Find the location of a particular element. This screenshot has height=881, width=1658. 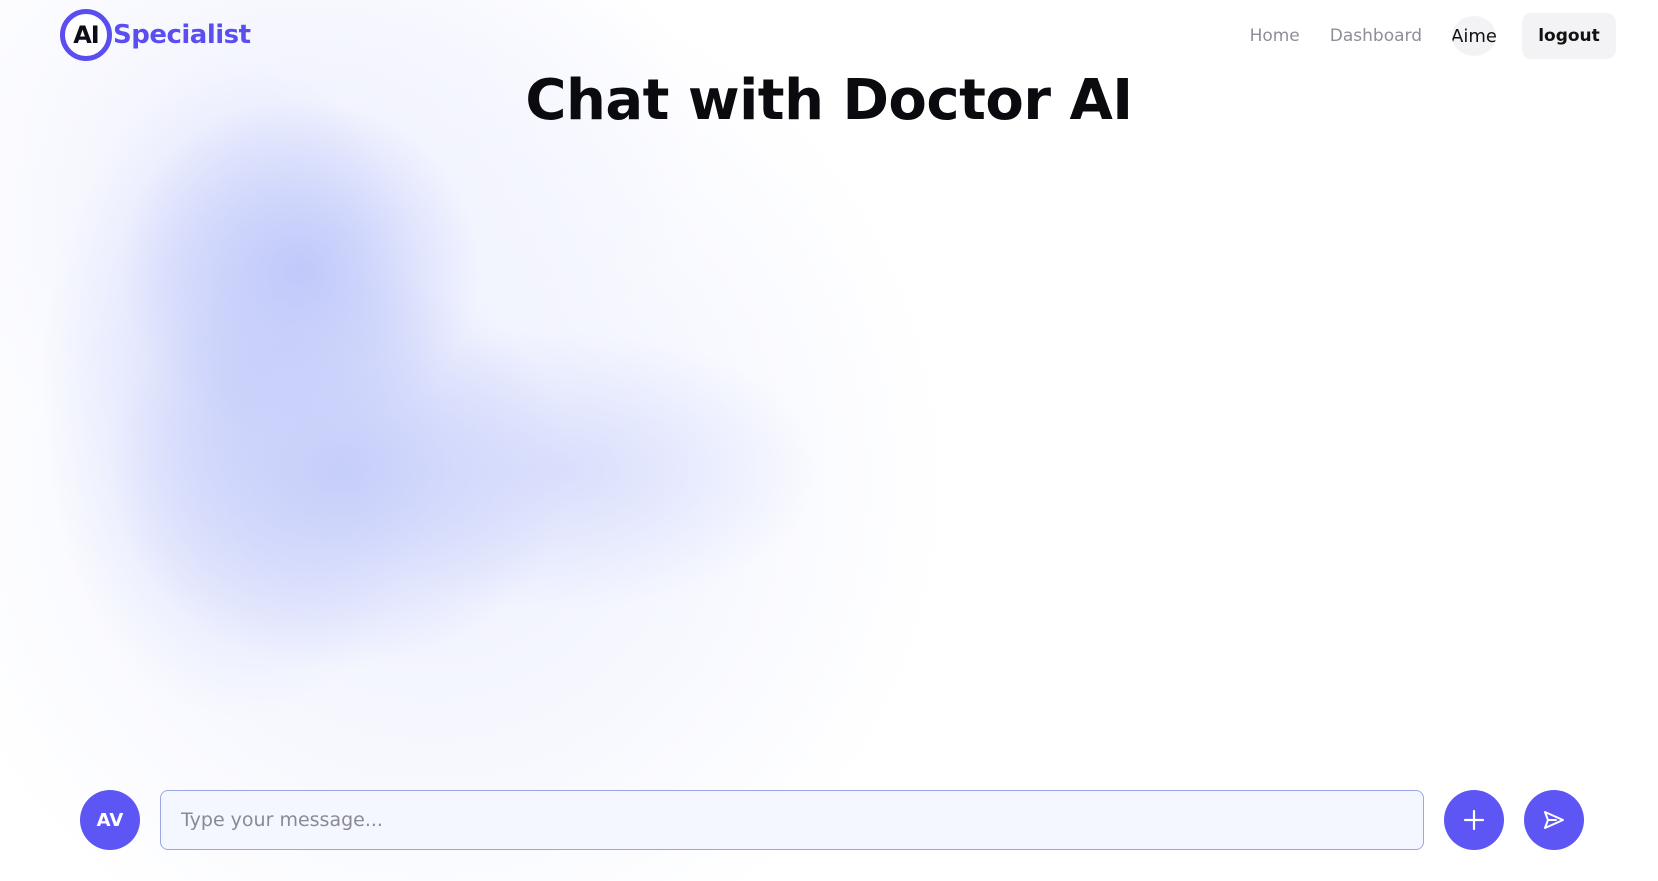

message-composer: AV is located at coordinates (835, 821).